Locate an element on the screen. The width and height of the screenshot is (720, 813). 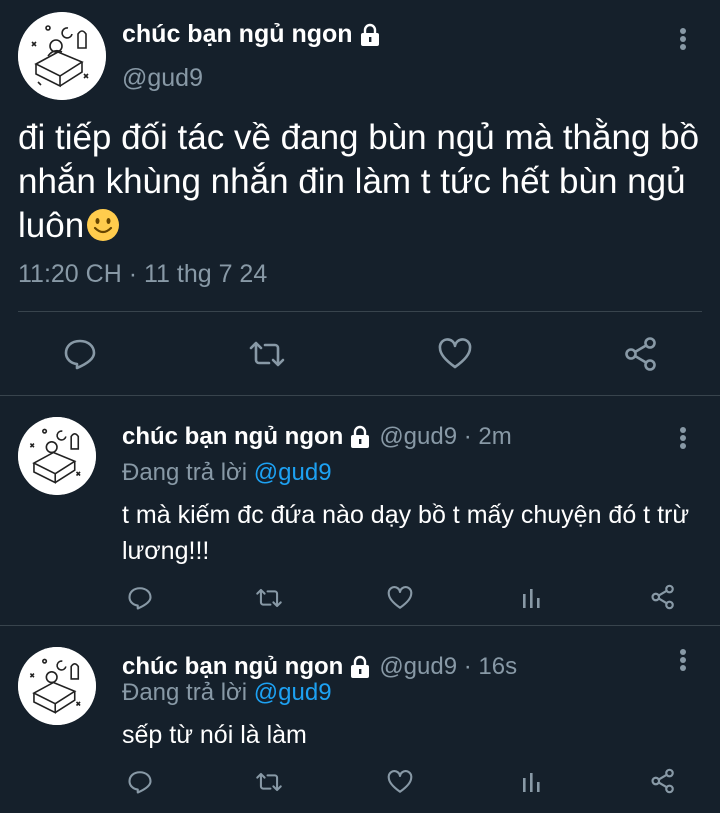
author-name-row: chúc bạn ngủ ngon @gud9 · 2m is located at coordinates (317, 437).